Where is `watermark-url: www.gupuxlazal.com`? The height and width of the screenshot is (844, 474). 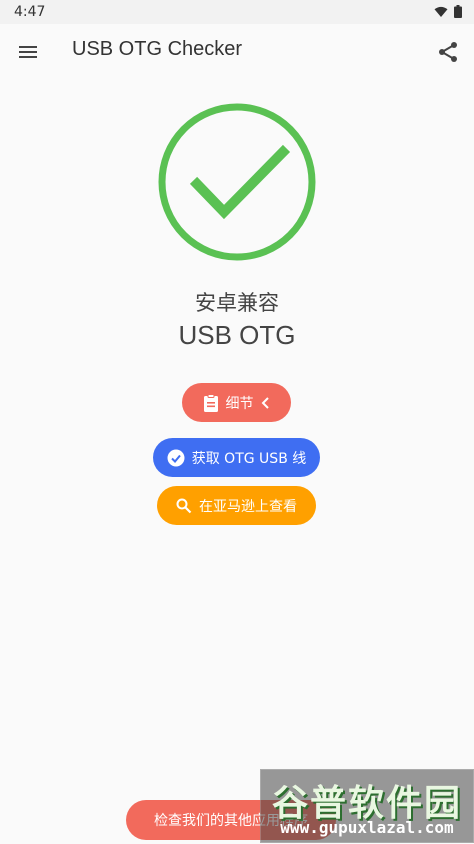 watermark-url: www.gupuxlazal.com is located at coordinates (367, 827).